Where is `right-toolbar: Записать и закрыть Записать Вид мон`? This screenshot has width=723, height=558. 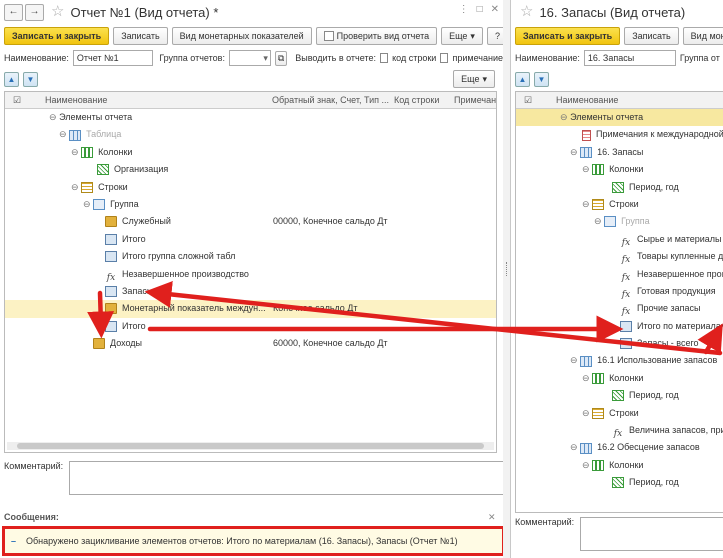
right-toolbar: Записать и закрыть Записать Вид мон is located at coordinates (617, 35).